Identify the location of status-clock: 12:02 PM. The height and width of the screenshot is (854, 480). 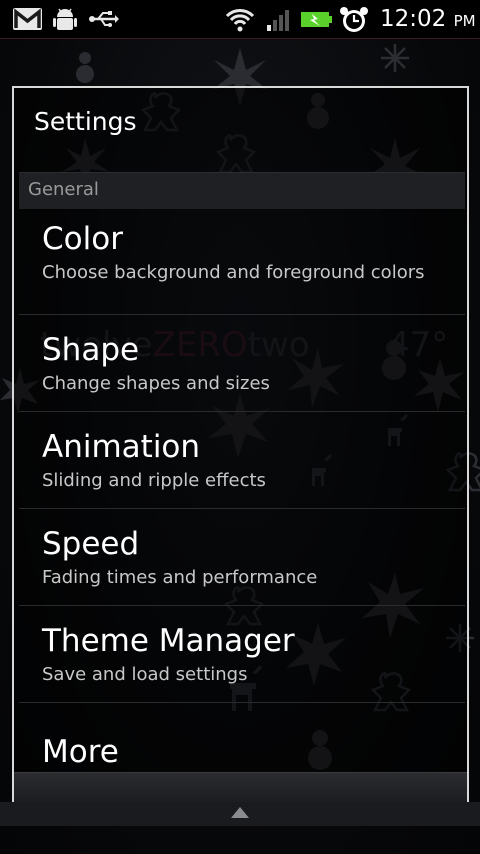
(428, 20).